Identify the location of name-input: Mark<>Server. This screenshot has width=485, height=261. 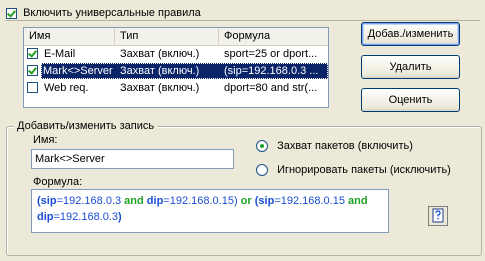
(132, 159).